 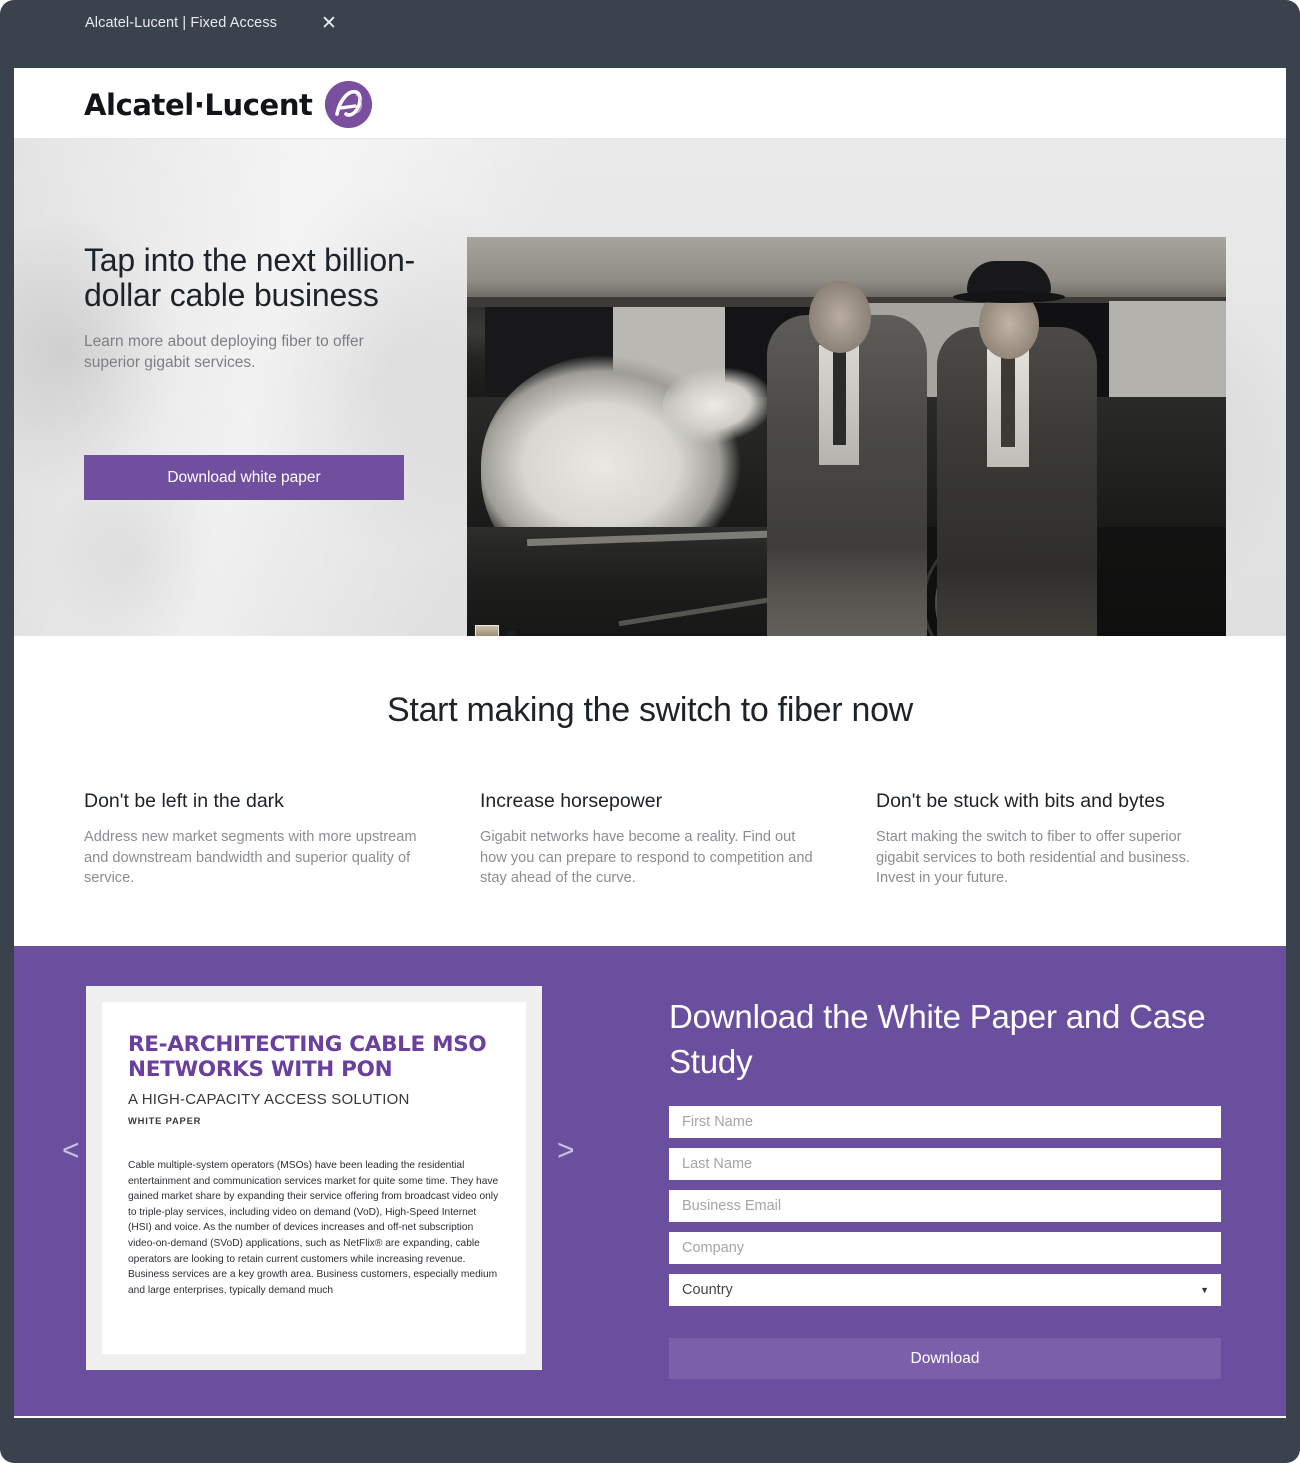 I want to click on brand-logo: Alcatel·Lucent, so click(x=228, y=104).